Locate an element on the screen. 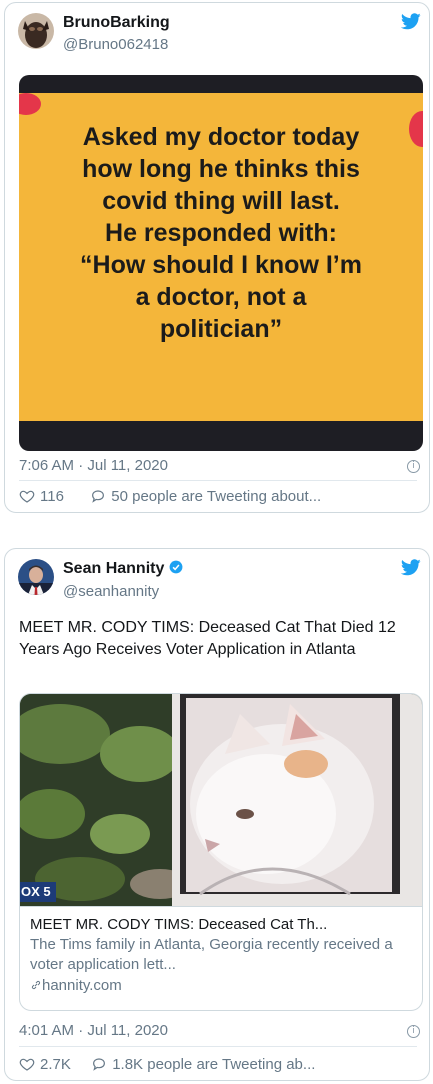 This screenshot has width=433, height=1084. like-count: 2.7K is located at coordinates (55, 1064).